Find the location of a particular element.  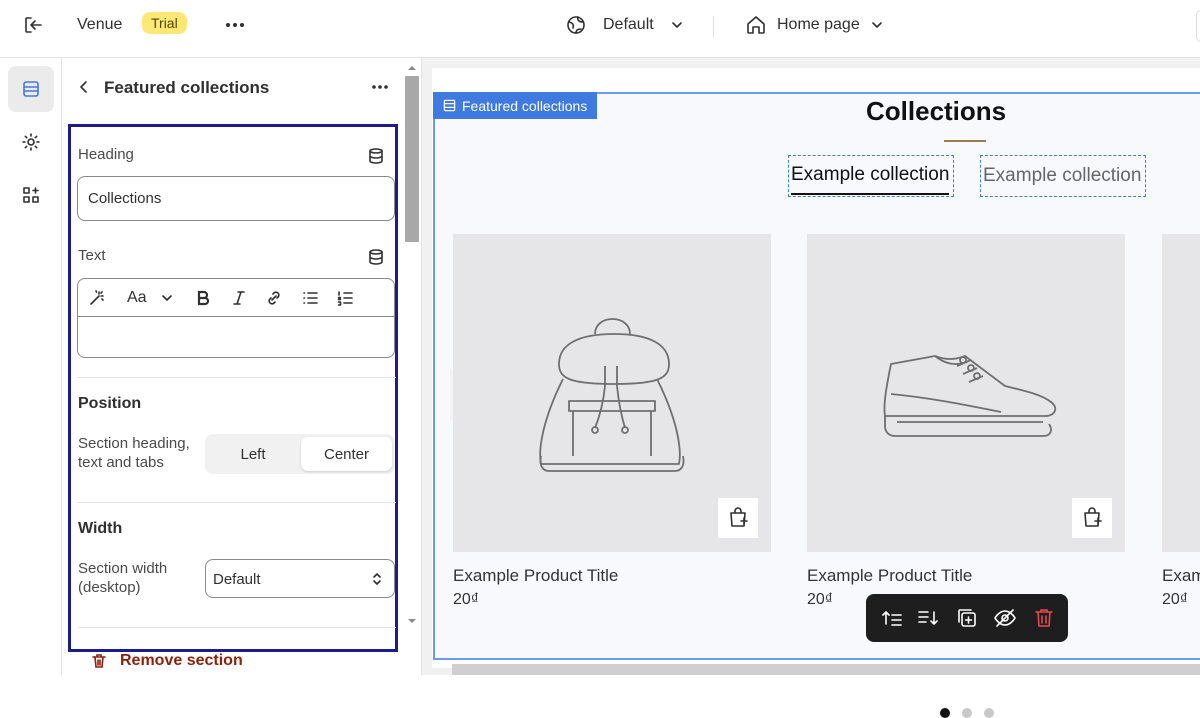

position-label-line2: text and tabs is located at coordinates (121, 462).